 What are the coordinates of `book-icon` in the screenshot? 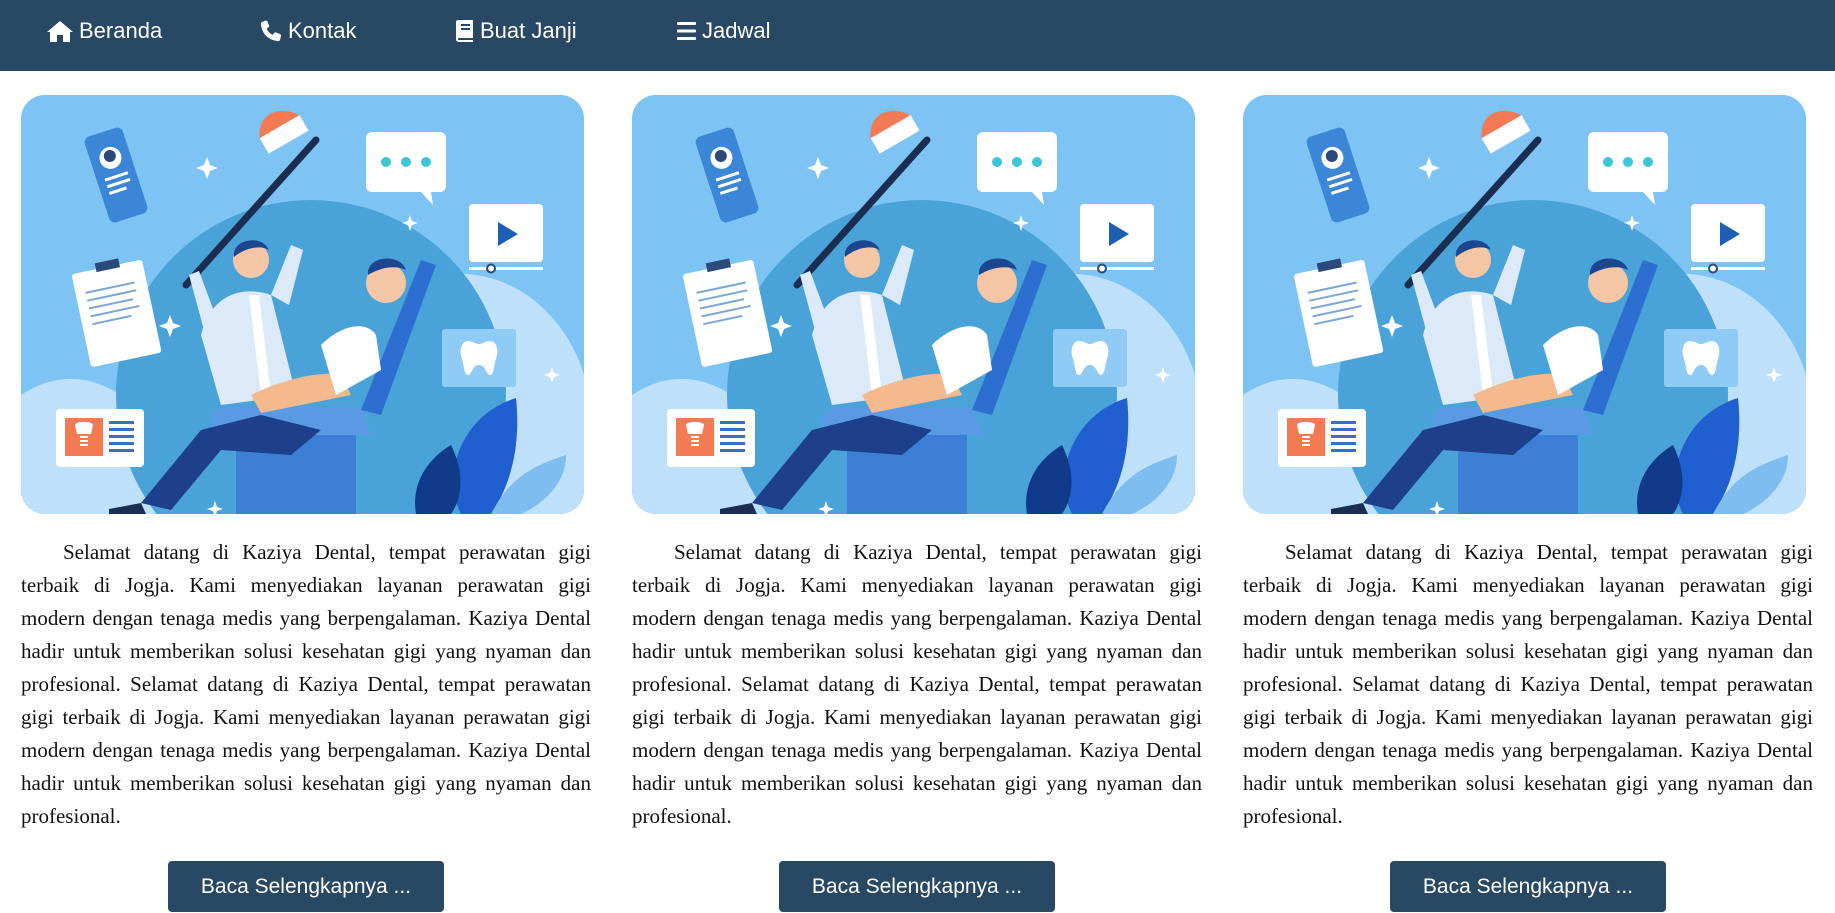 It's located at (465, 31).